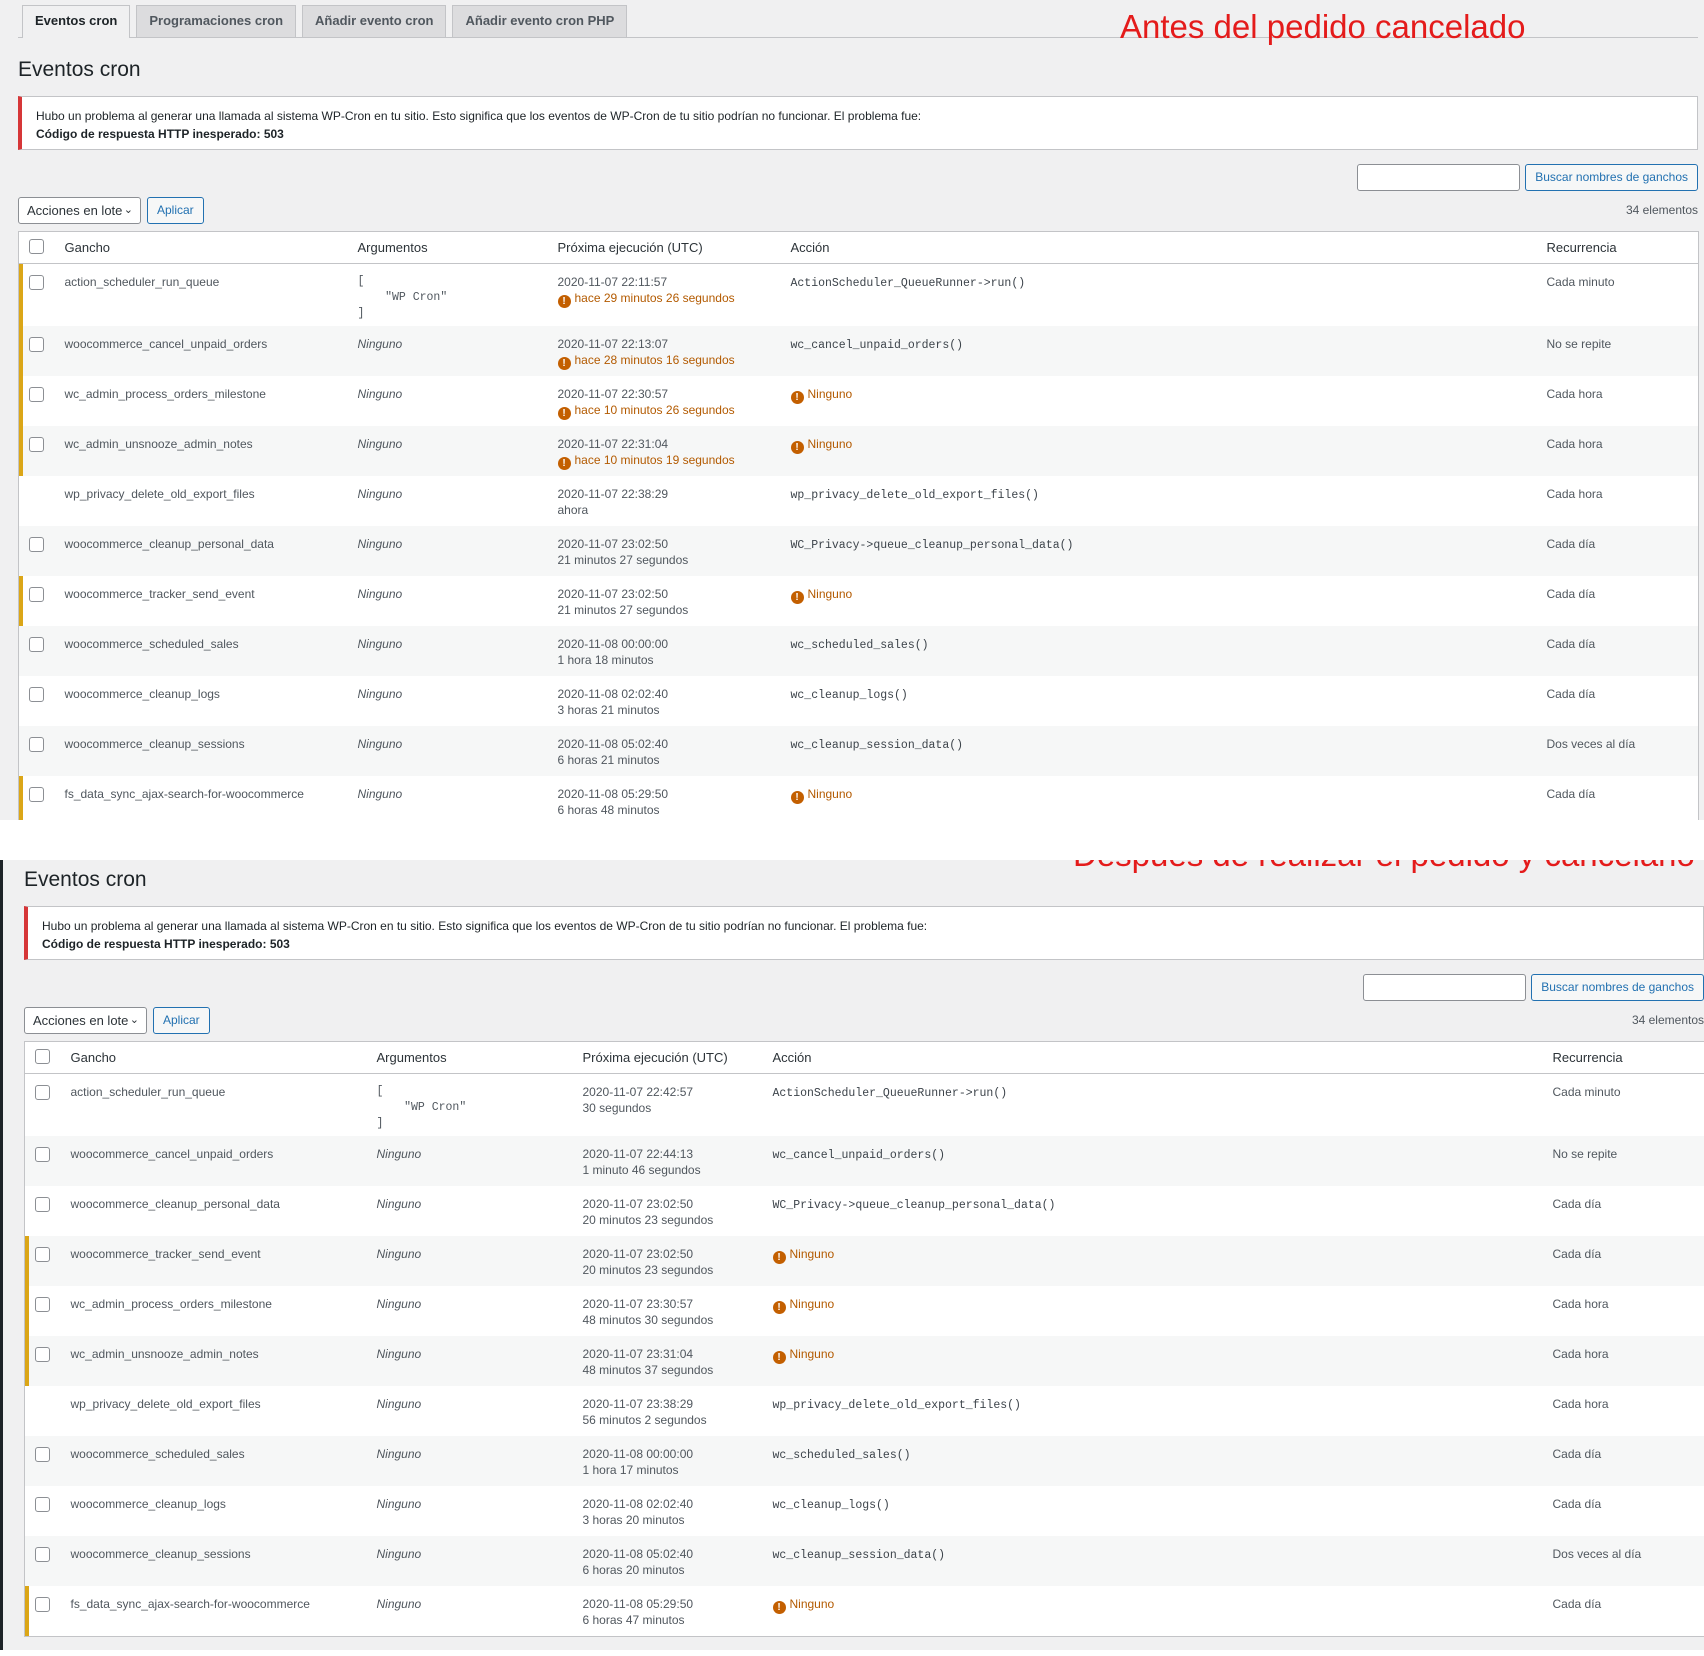 Image resolution: width=1704 pixels, height=1656 pixels. Describe the element at coordinates (1323, 26) in the screenshot. I see `annotation-before: Antes del pedido cancelado` at that location.